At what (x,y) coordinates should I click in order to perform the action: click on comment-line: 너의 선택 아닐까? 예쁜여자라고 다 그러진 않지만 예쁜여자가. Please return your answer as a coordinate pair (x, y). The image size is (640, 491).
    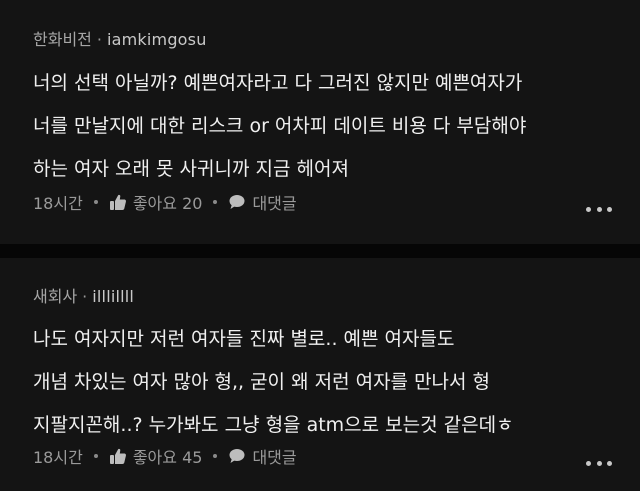
    Looking at the image, I should click on (278, 83).